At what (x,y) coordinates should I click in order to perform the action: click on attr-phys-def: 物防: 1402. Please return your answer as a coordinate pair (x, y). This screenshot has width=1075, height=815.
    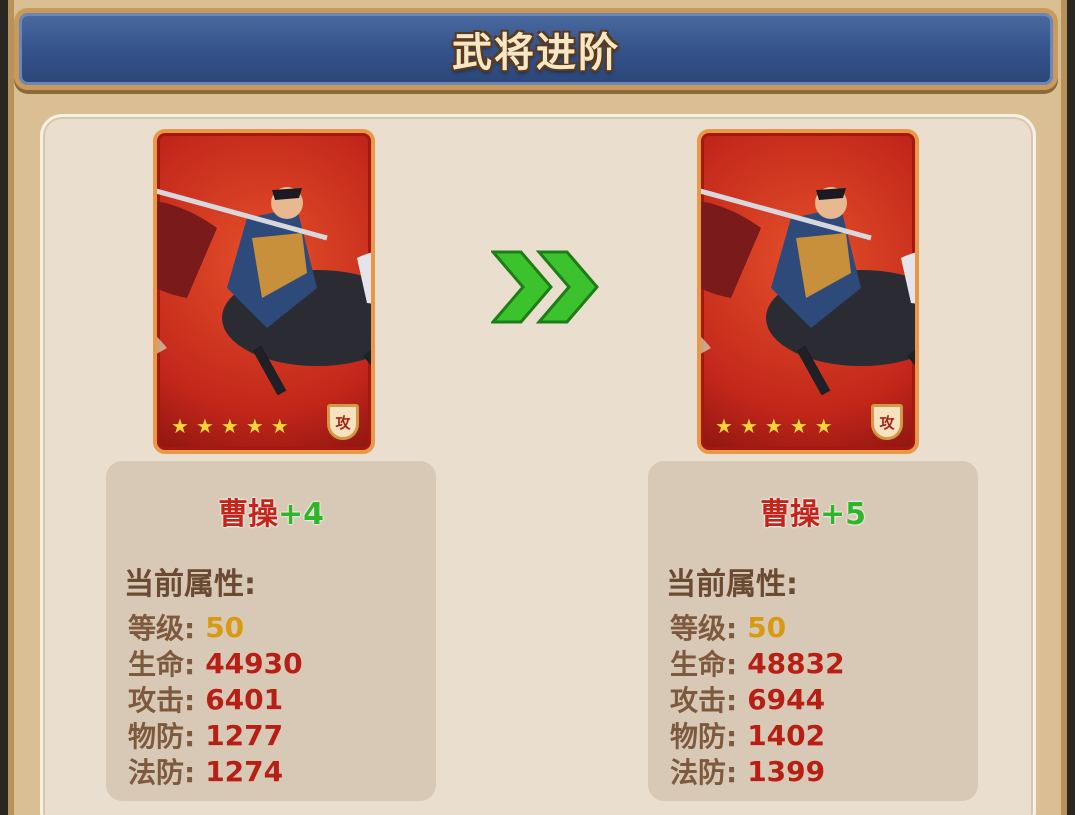
    Looking at the image, I should click on (757, 735).